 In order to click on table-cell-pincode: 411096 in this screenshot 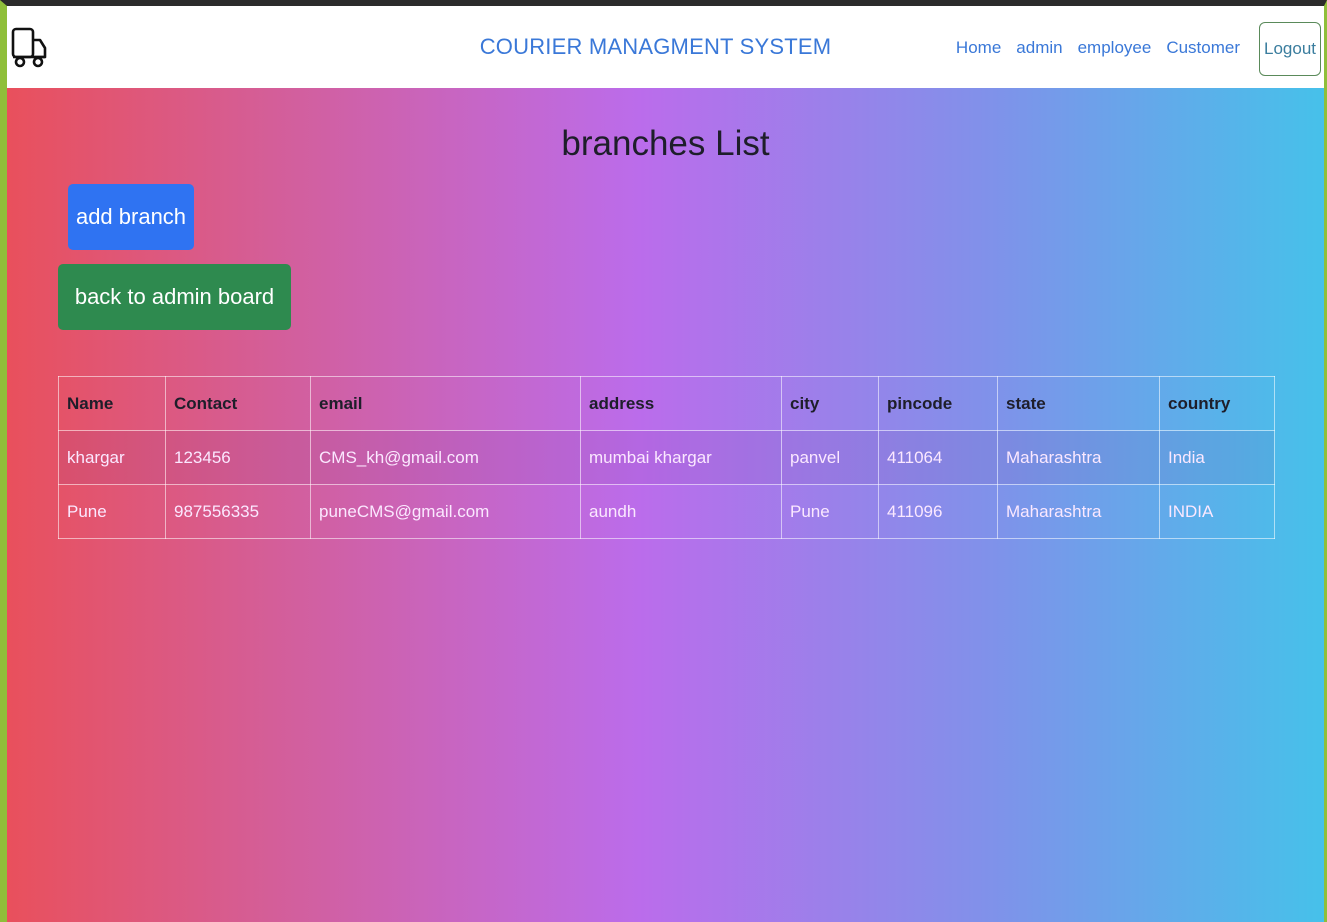, I will do `click(938, 511)`.